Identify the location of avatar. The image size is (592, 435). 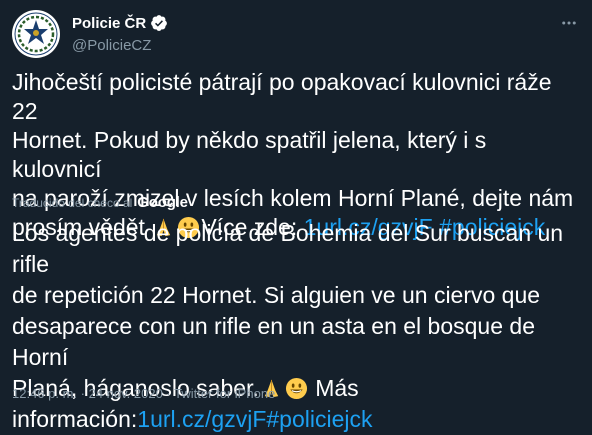
(36, 34).